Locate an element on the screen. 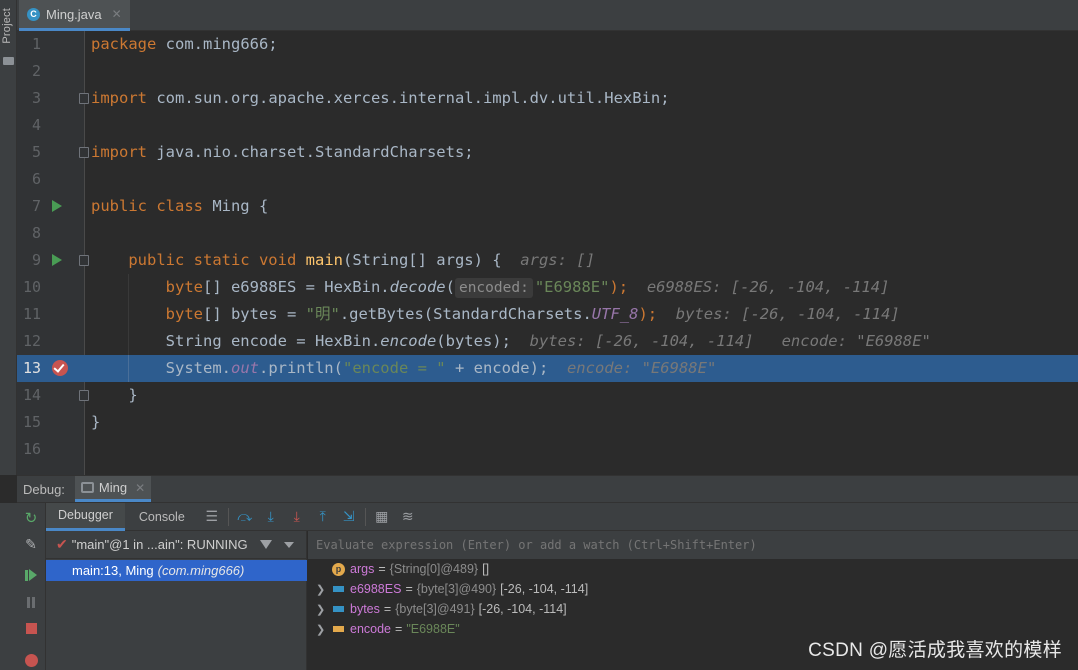 The image size is (1078, 670). code-line: 2 is located at coordinates (547, 71).